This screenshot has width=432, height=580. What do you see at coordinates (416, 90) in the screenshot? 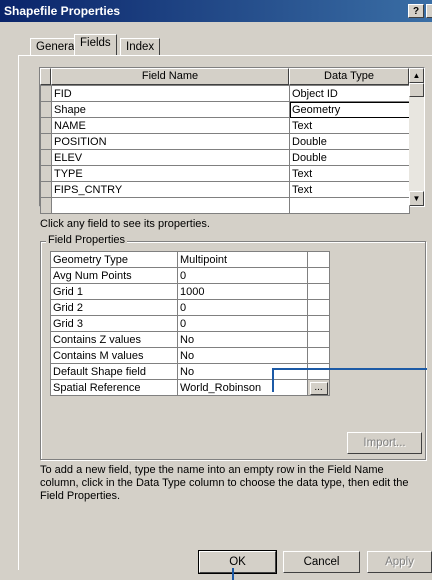
I see `scroll-thumb` at bounding box center [416, 90].